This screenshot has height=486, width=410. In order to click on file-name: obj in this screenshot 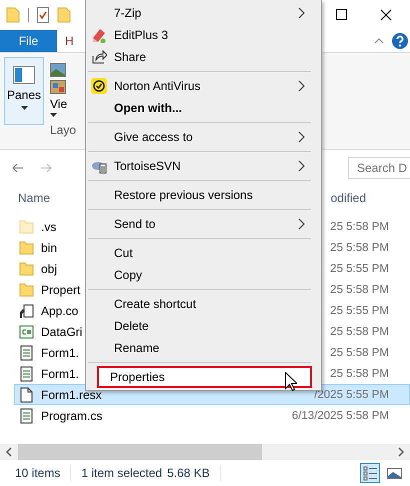, I will do `click(49, 269)`.